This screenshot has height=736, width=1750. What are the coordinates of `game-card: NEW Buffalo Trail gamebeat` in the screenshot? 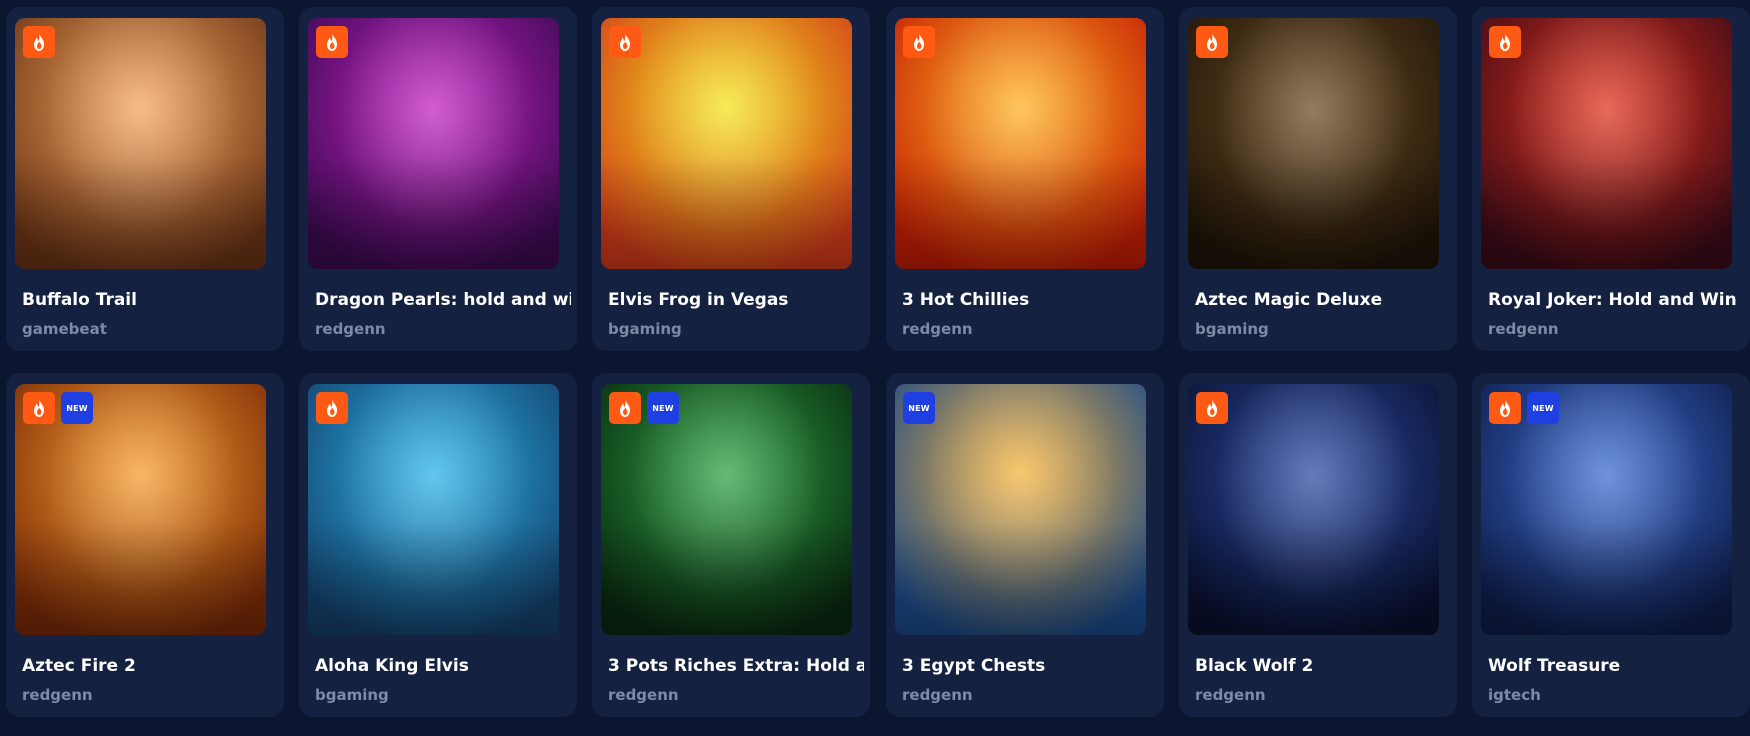 It's located at (145, 179).